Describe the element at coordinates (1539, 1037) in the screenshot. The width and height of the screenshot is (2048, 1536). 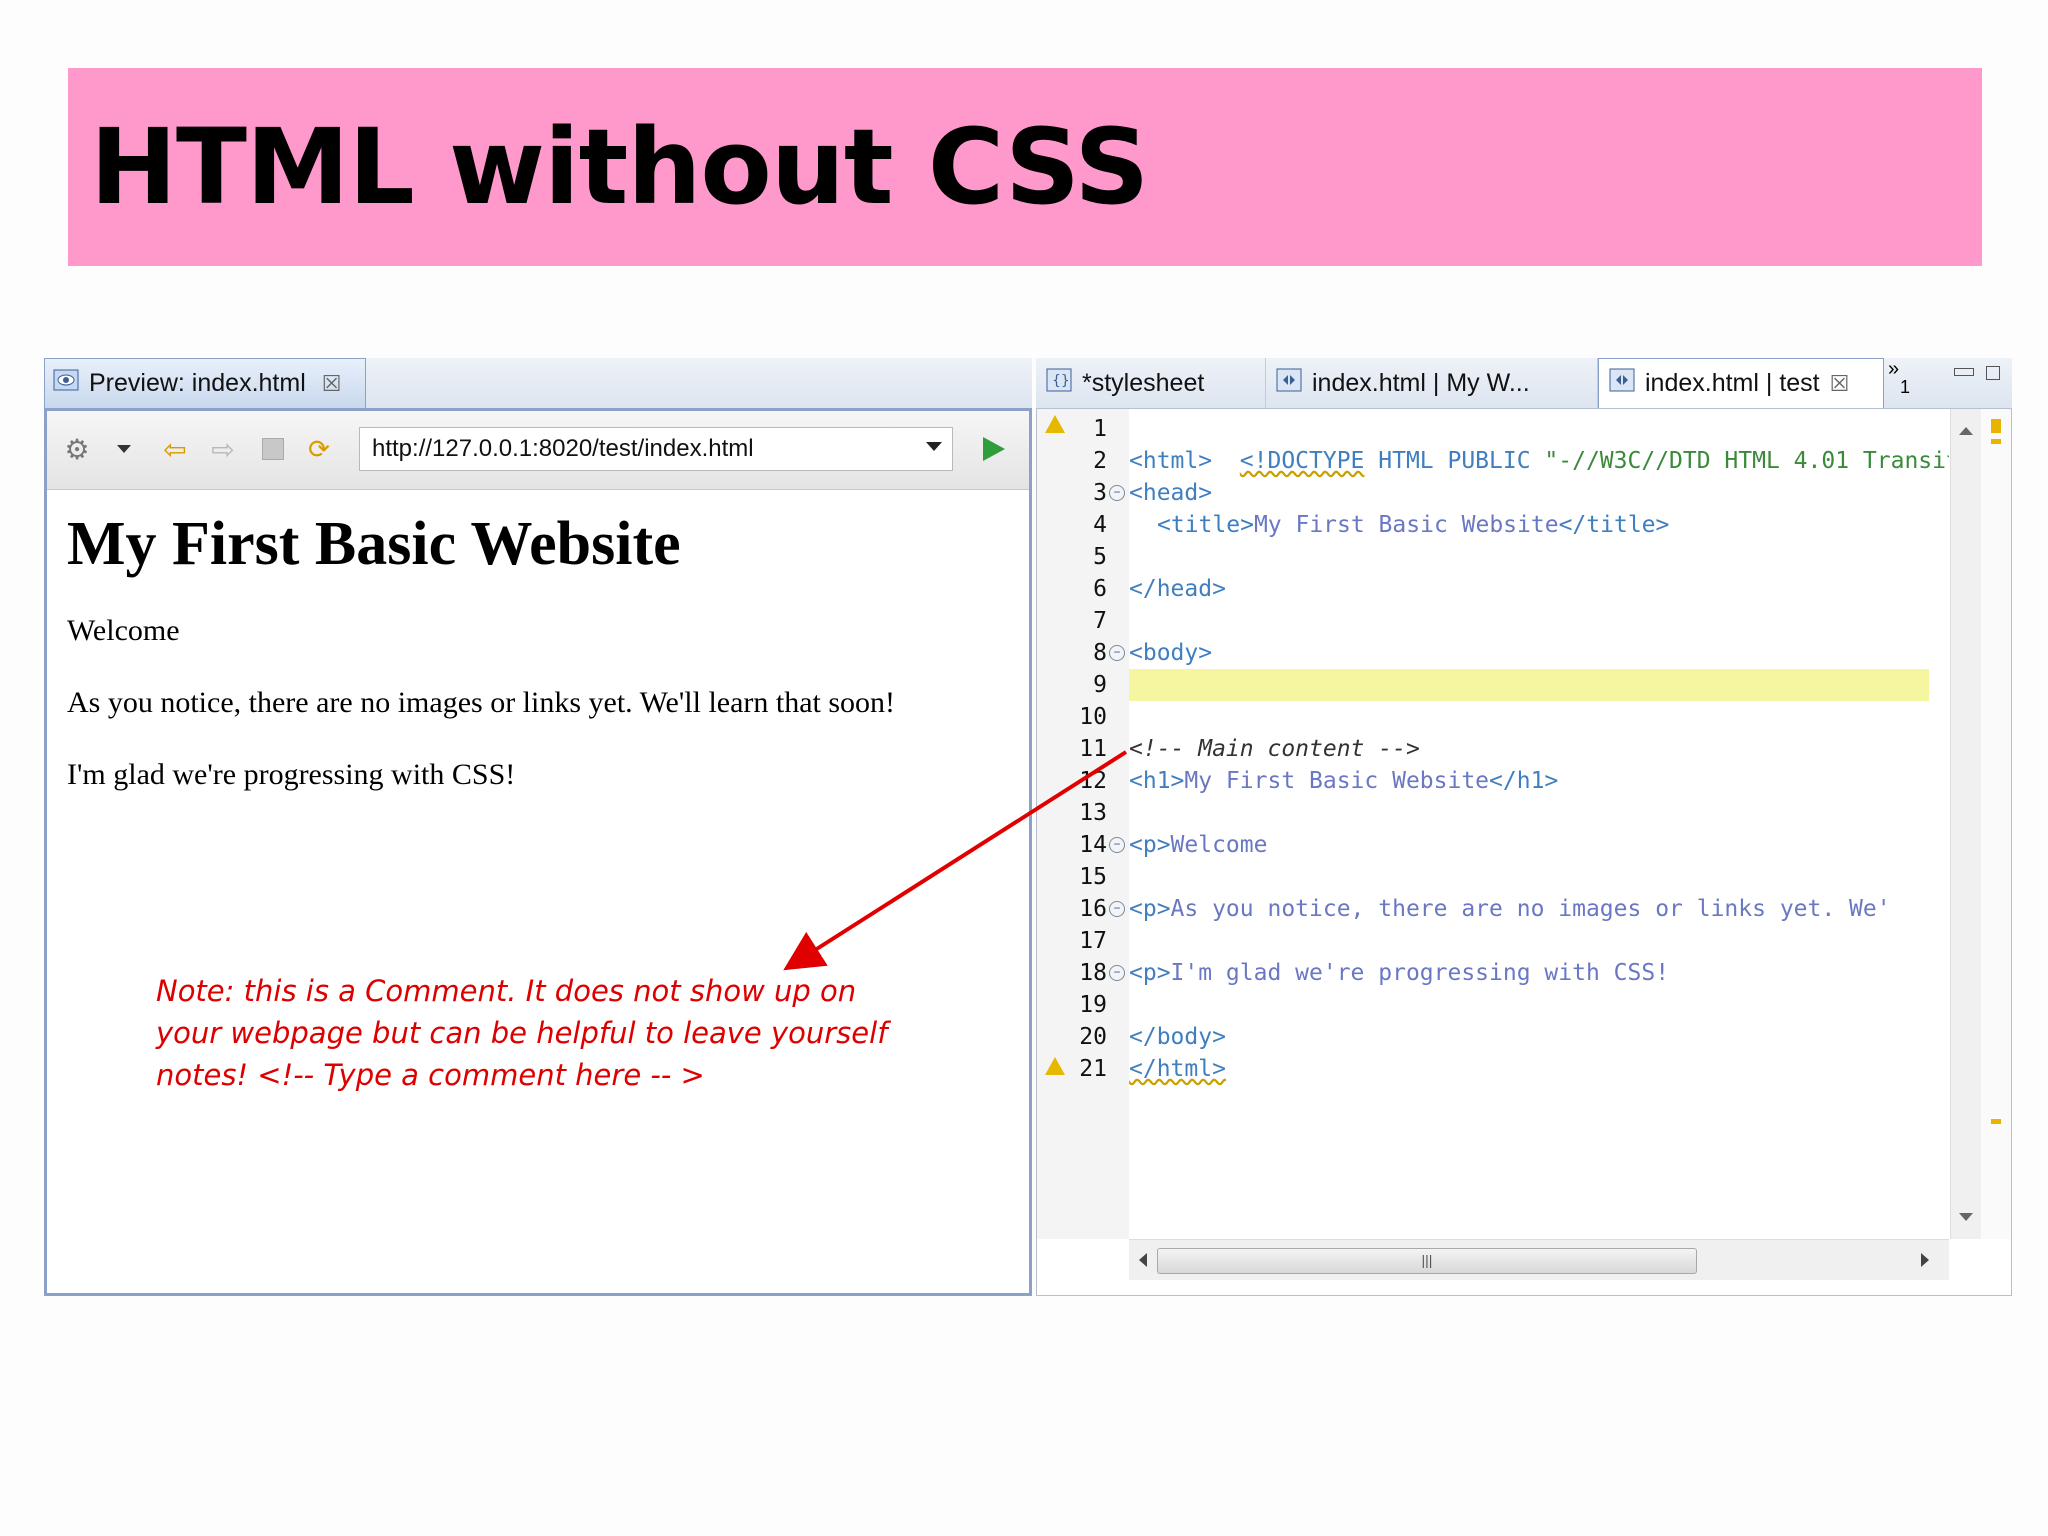
I see `code-line: </body>` at that location.